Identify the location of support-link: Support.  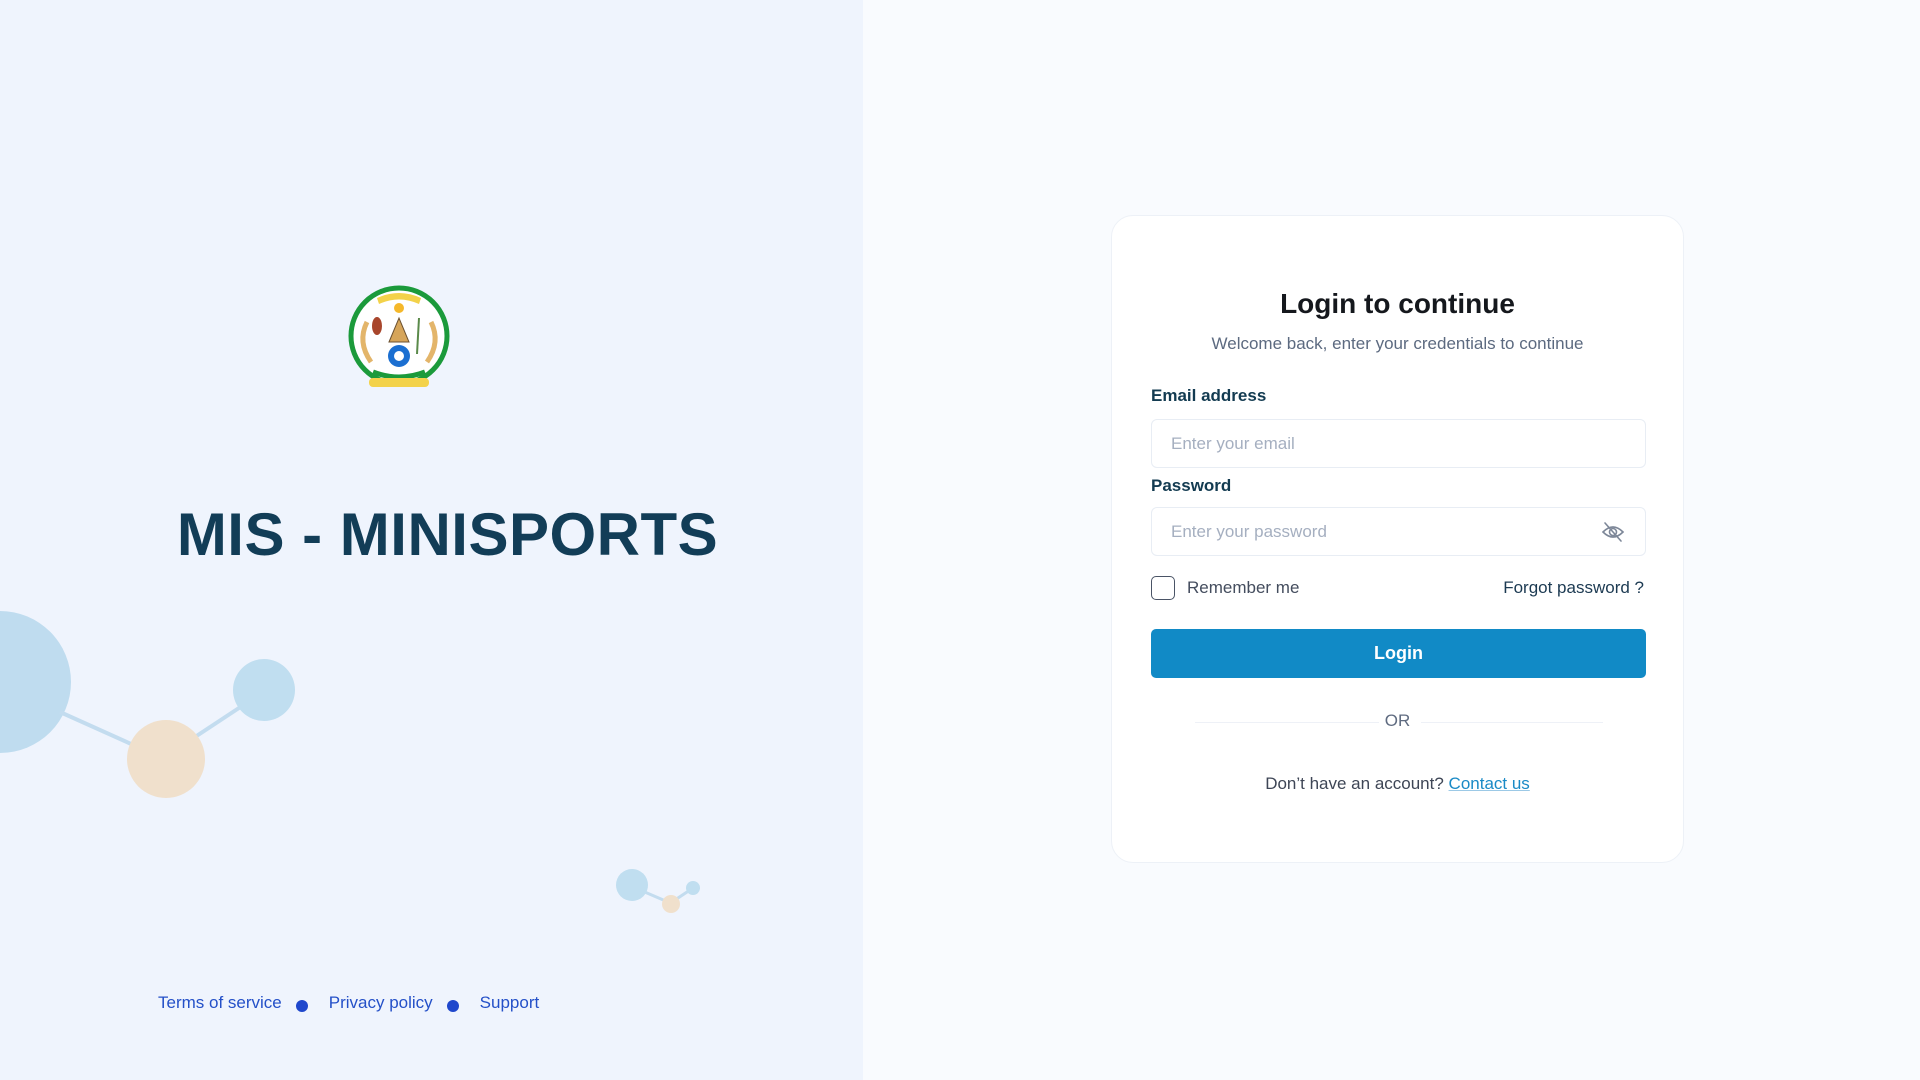
(510, 1003).